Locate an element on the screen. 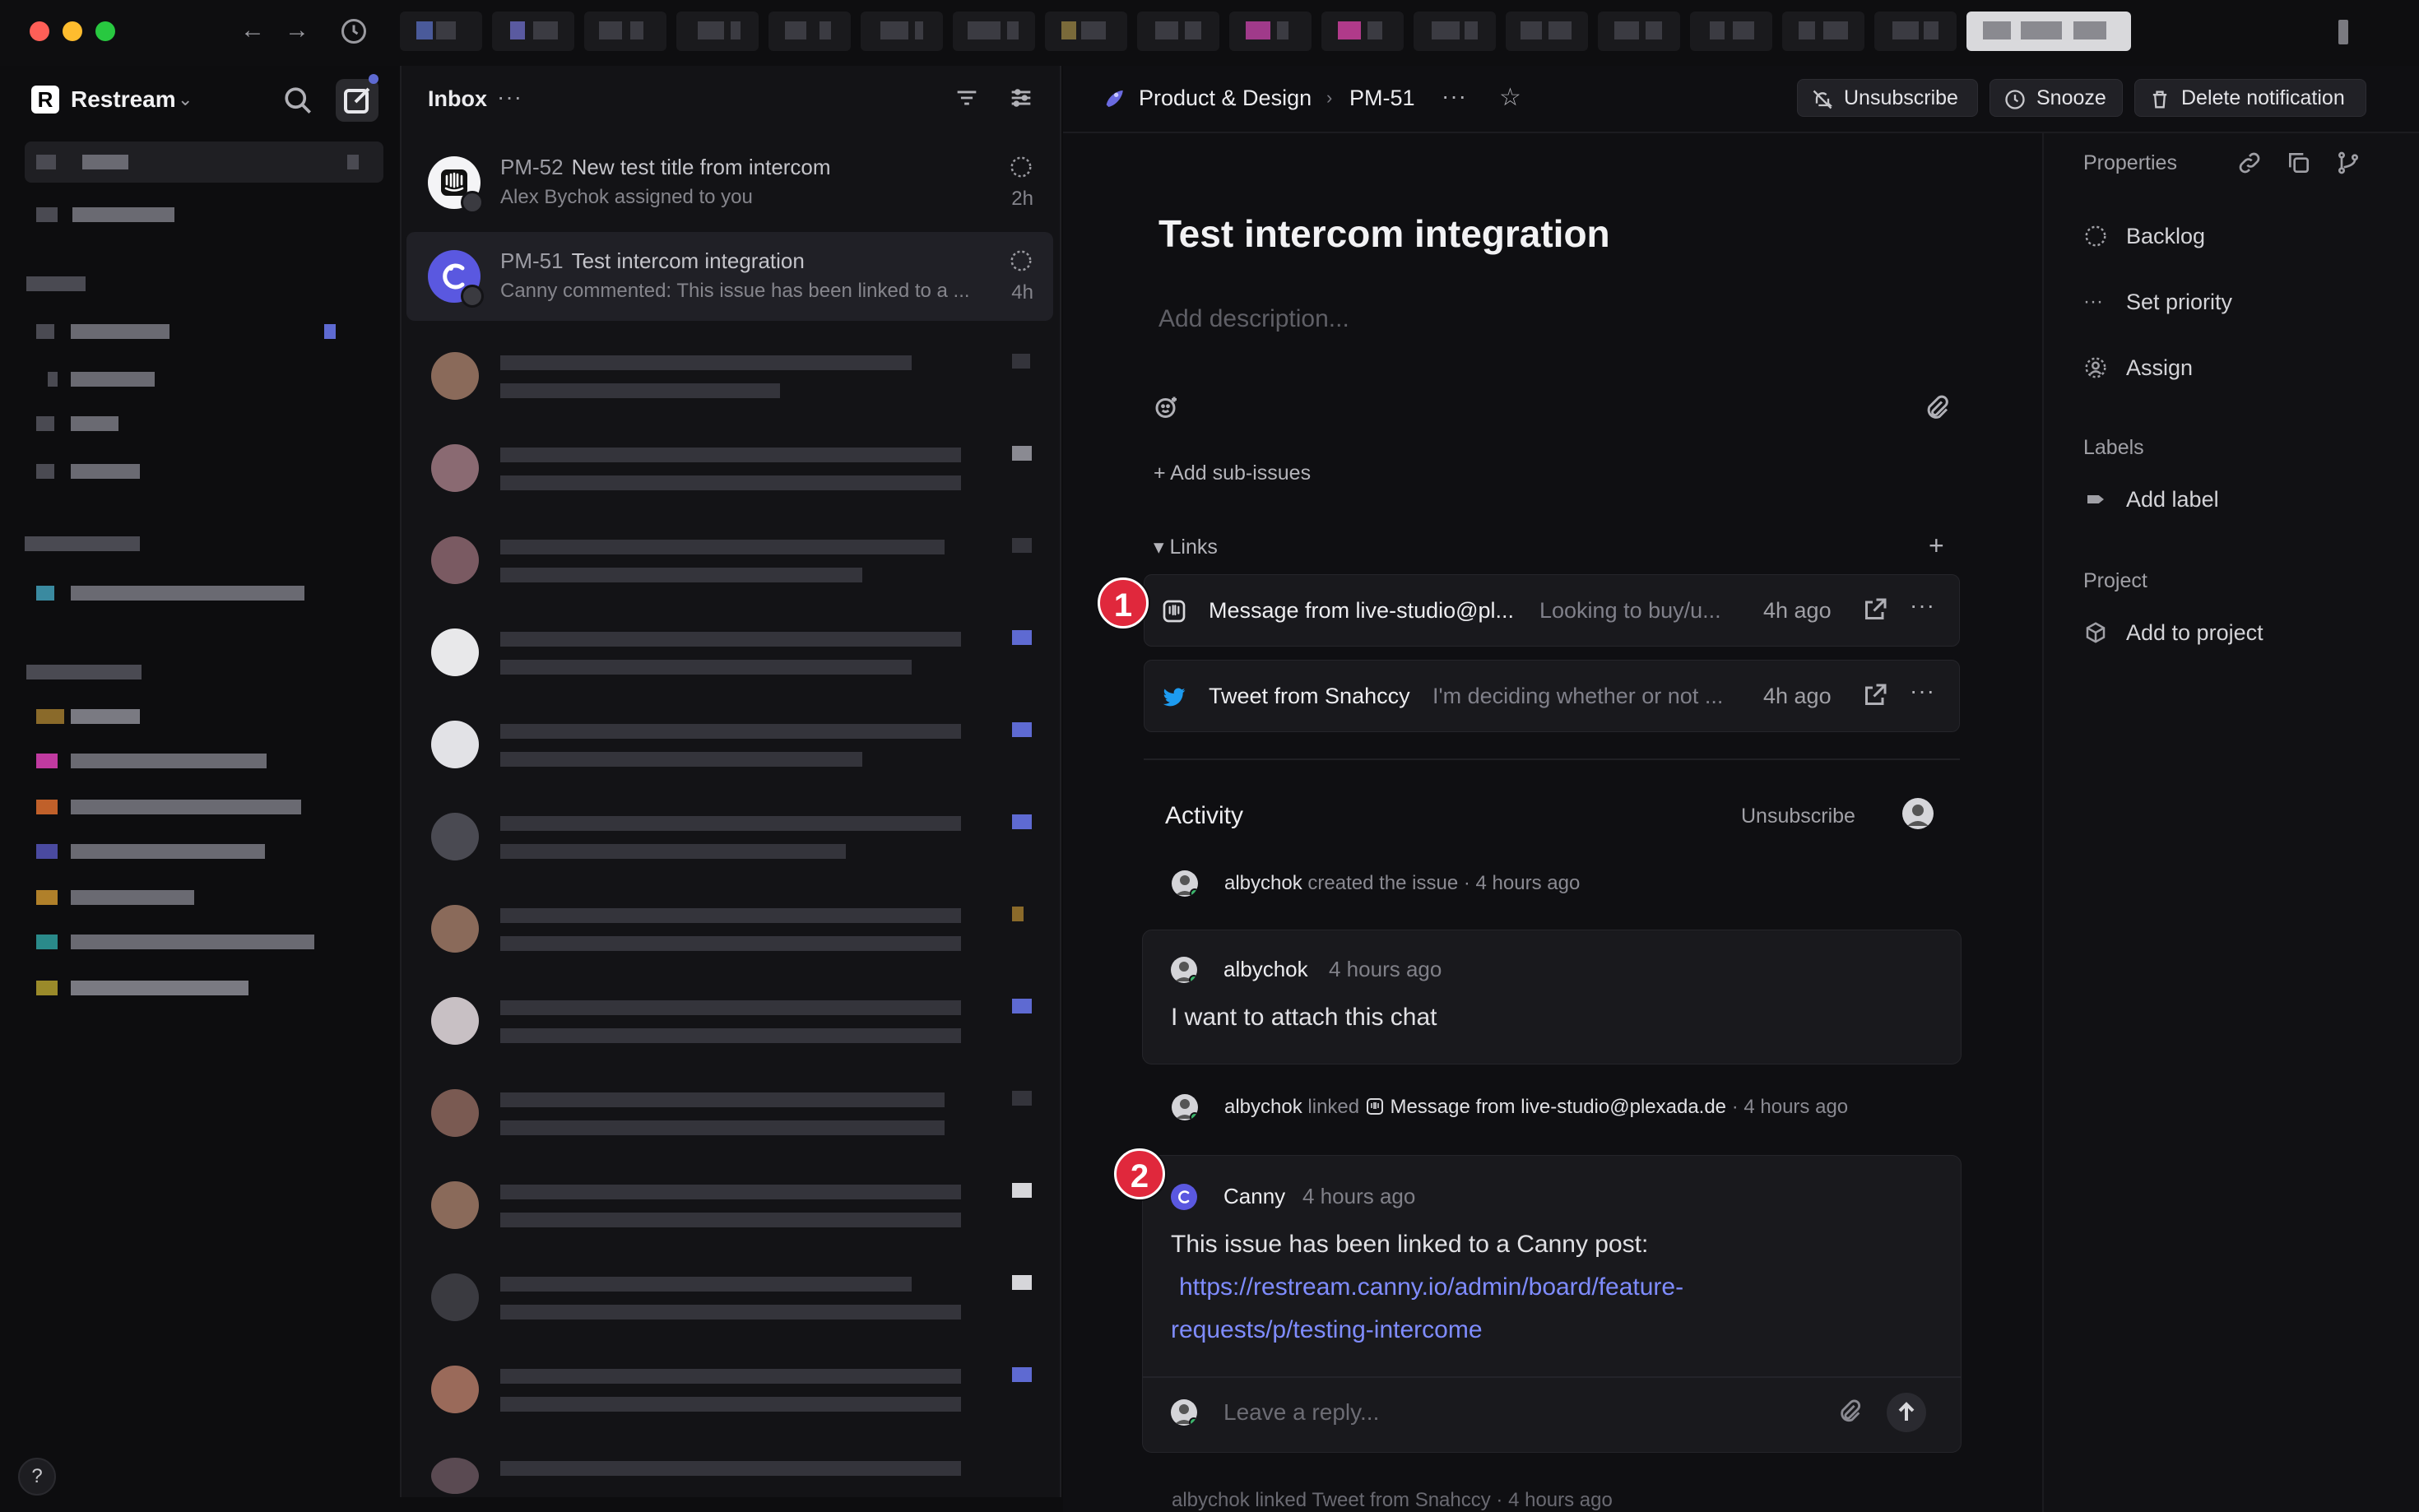  add-link-button: + is located at coordinates (1937, 545).